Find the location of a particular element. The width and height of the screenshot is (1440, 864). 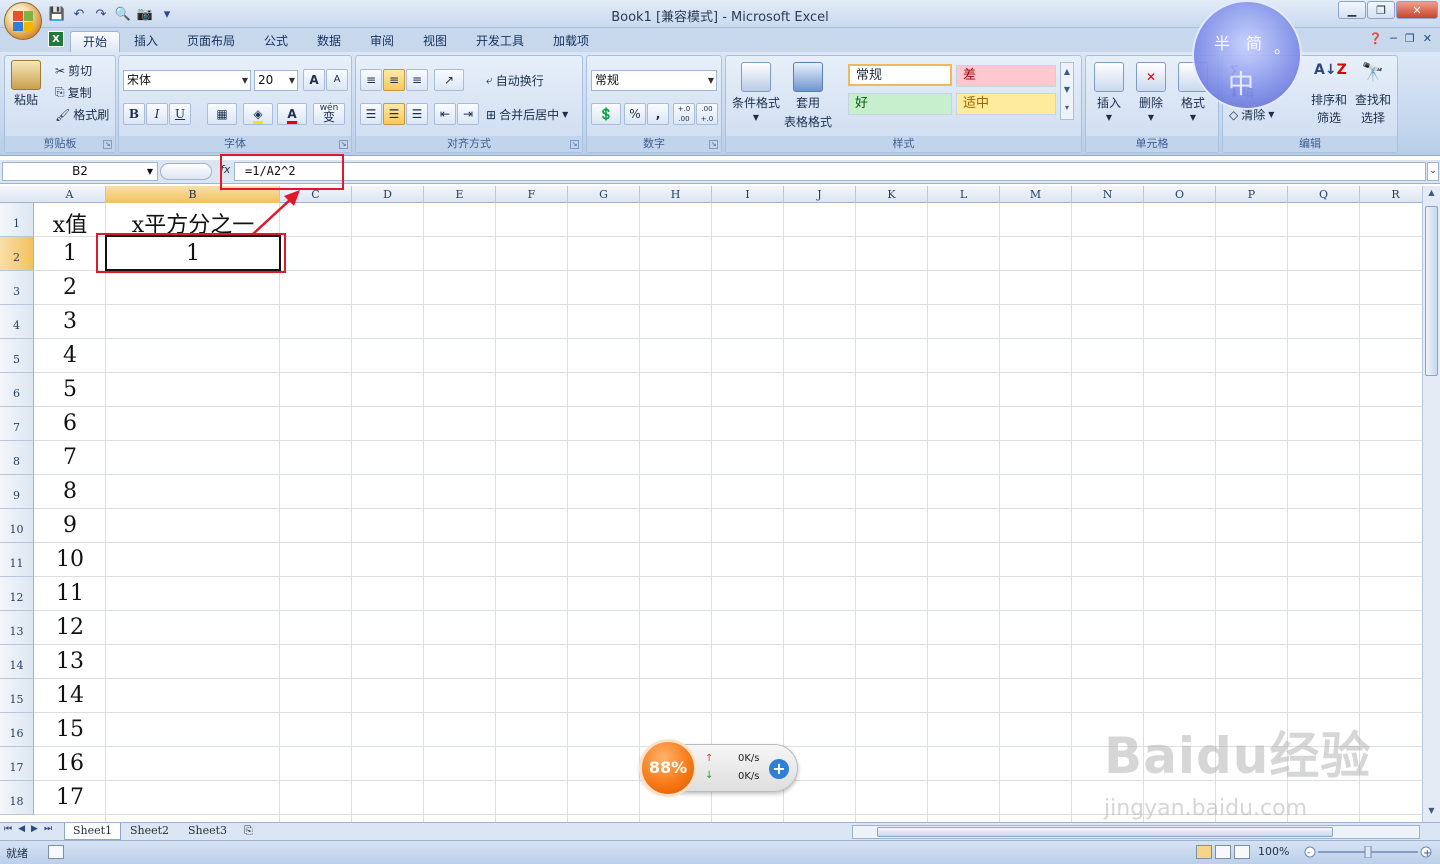

font-size-select: 20 ▼ is located at coordinates (276, 80).